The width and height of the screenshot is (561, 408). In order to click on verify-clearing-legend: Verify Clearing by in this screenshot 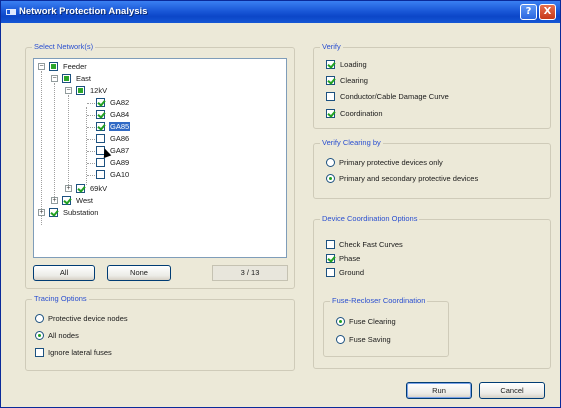, I will do `click(351, 142)`.